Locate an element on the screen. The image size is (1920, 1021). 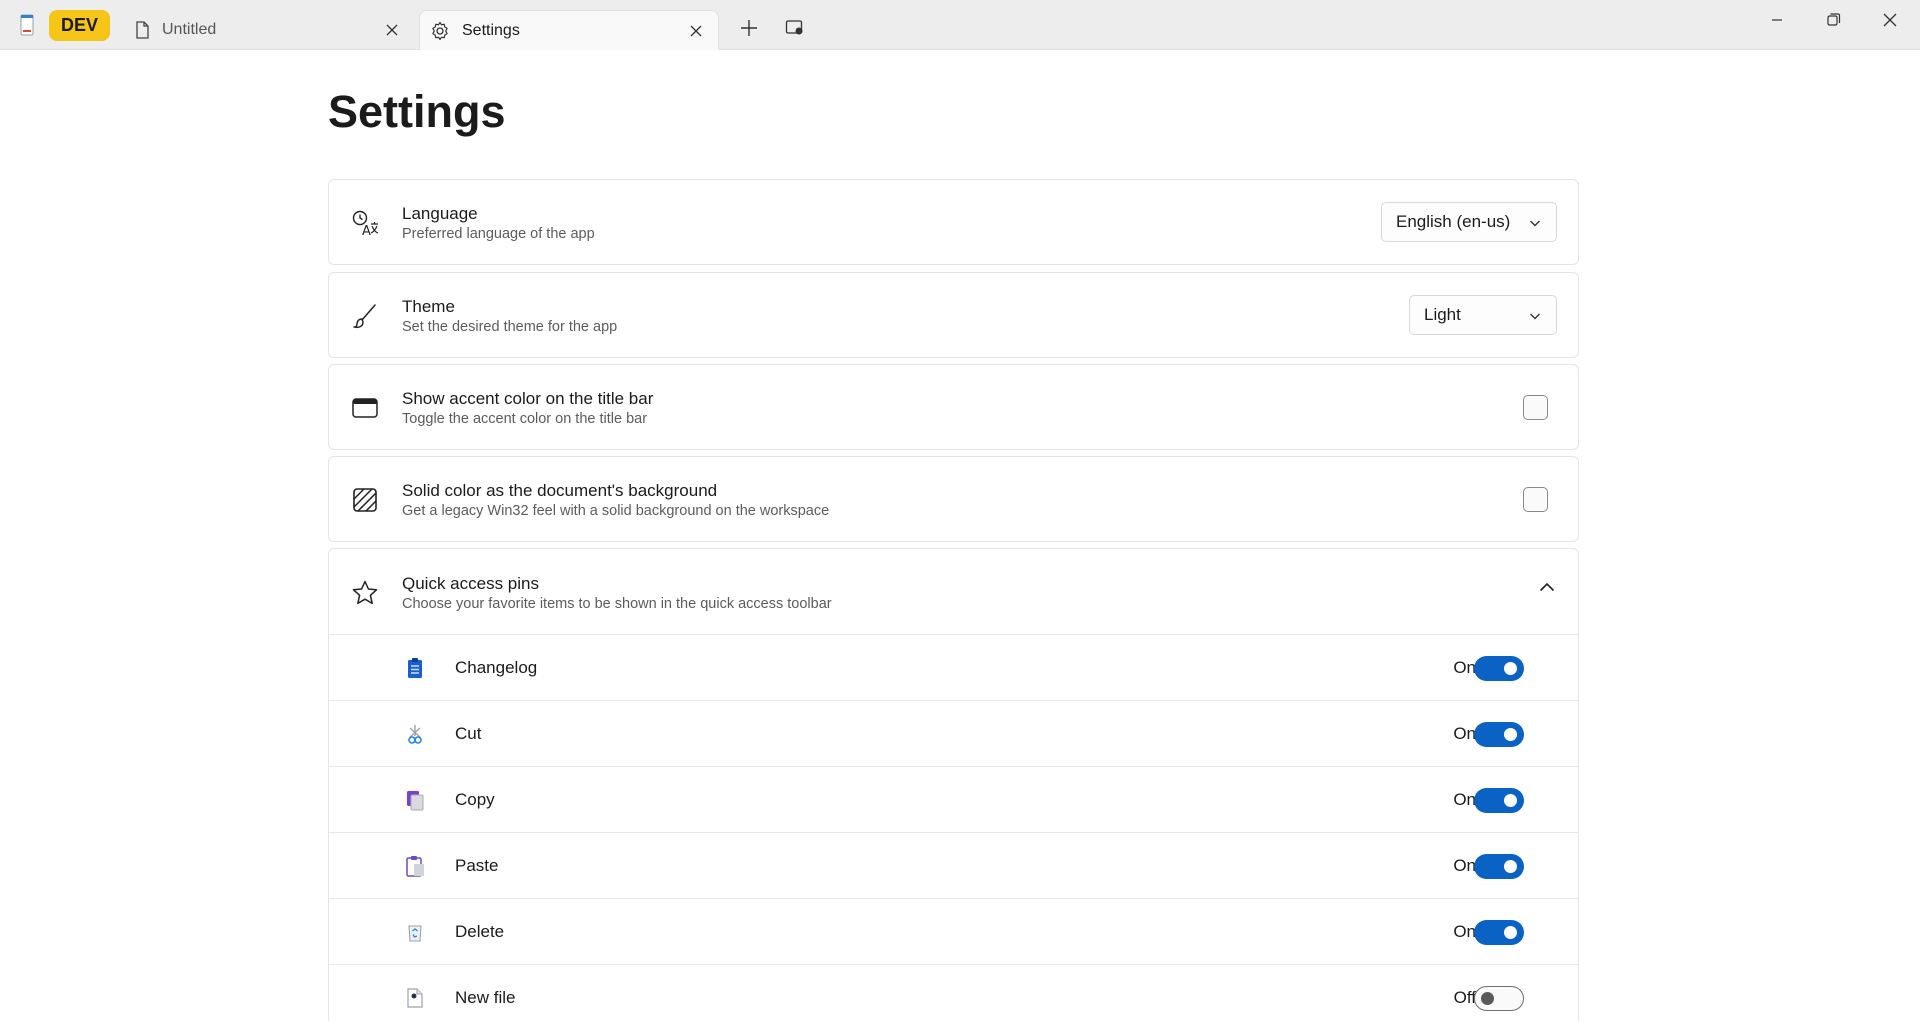
svg-text: A is located at coordinates (366, 230).